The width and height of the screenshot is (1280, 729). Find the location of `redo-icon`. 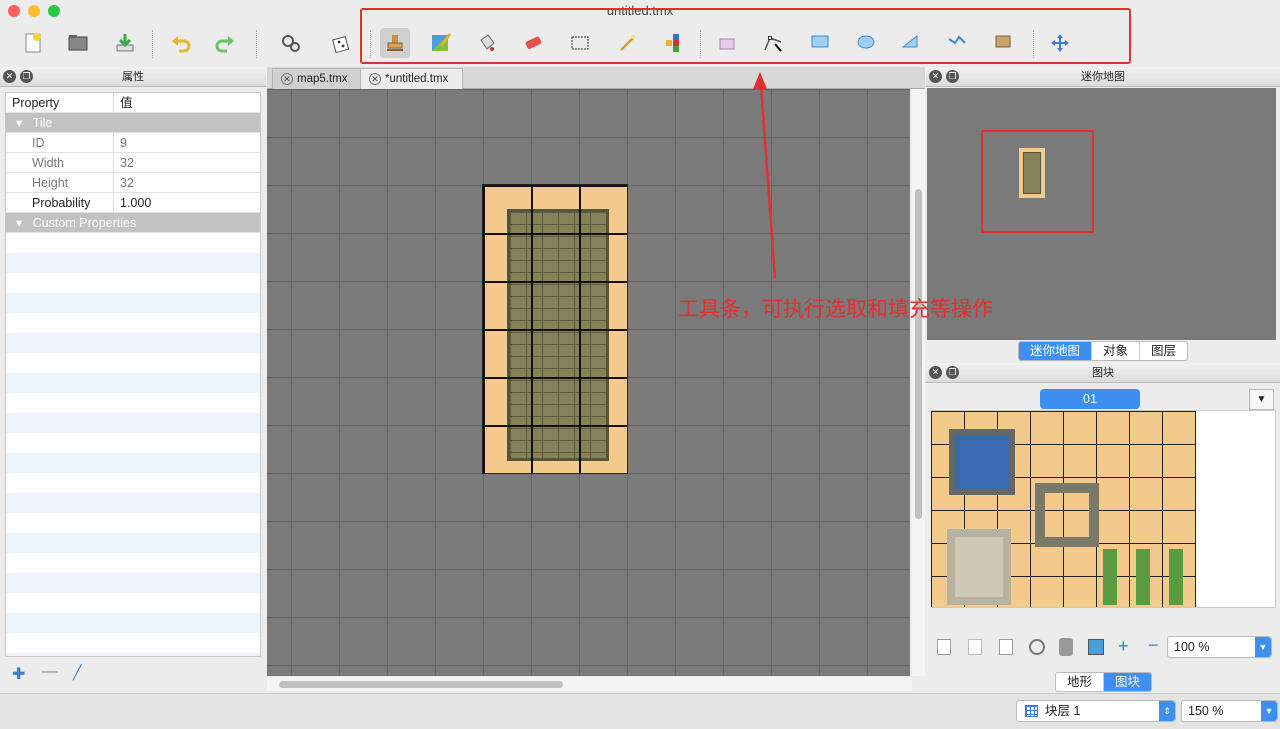

redo-icon is located at coordinates (224, 44).